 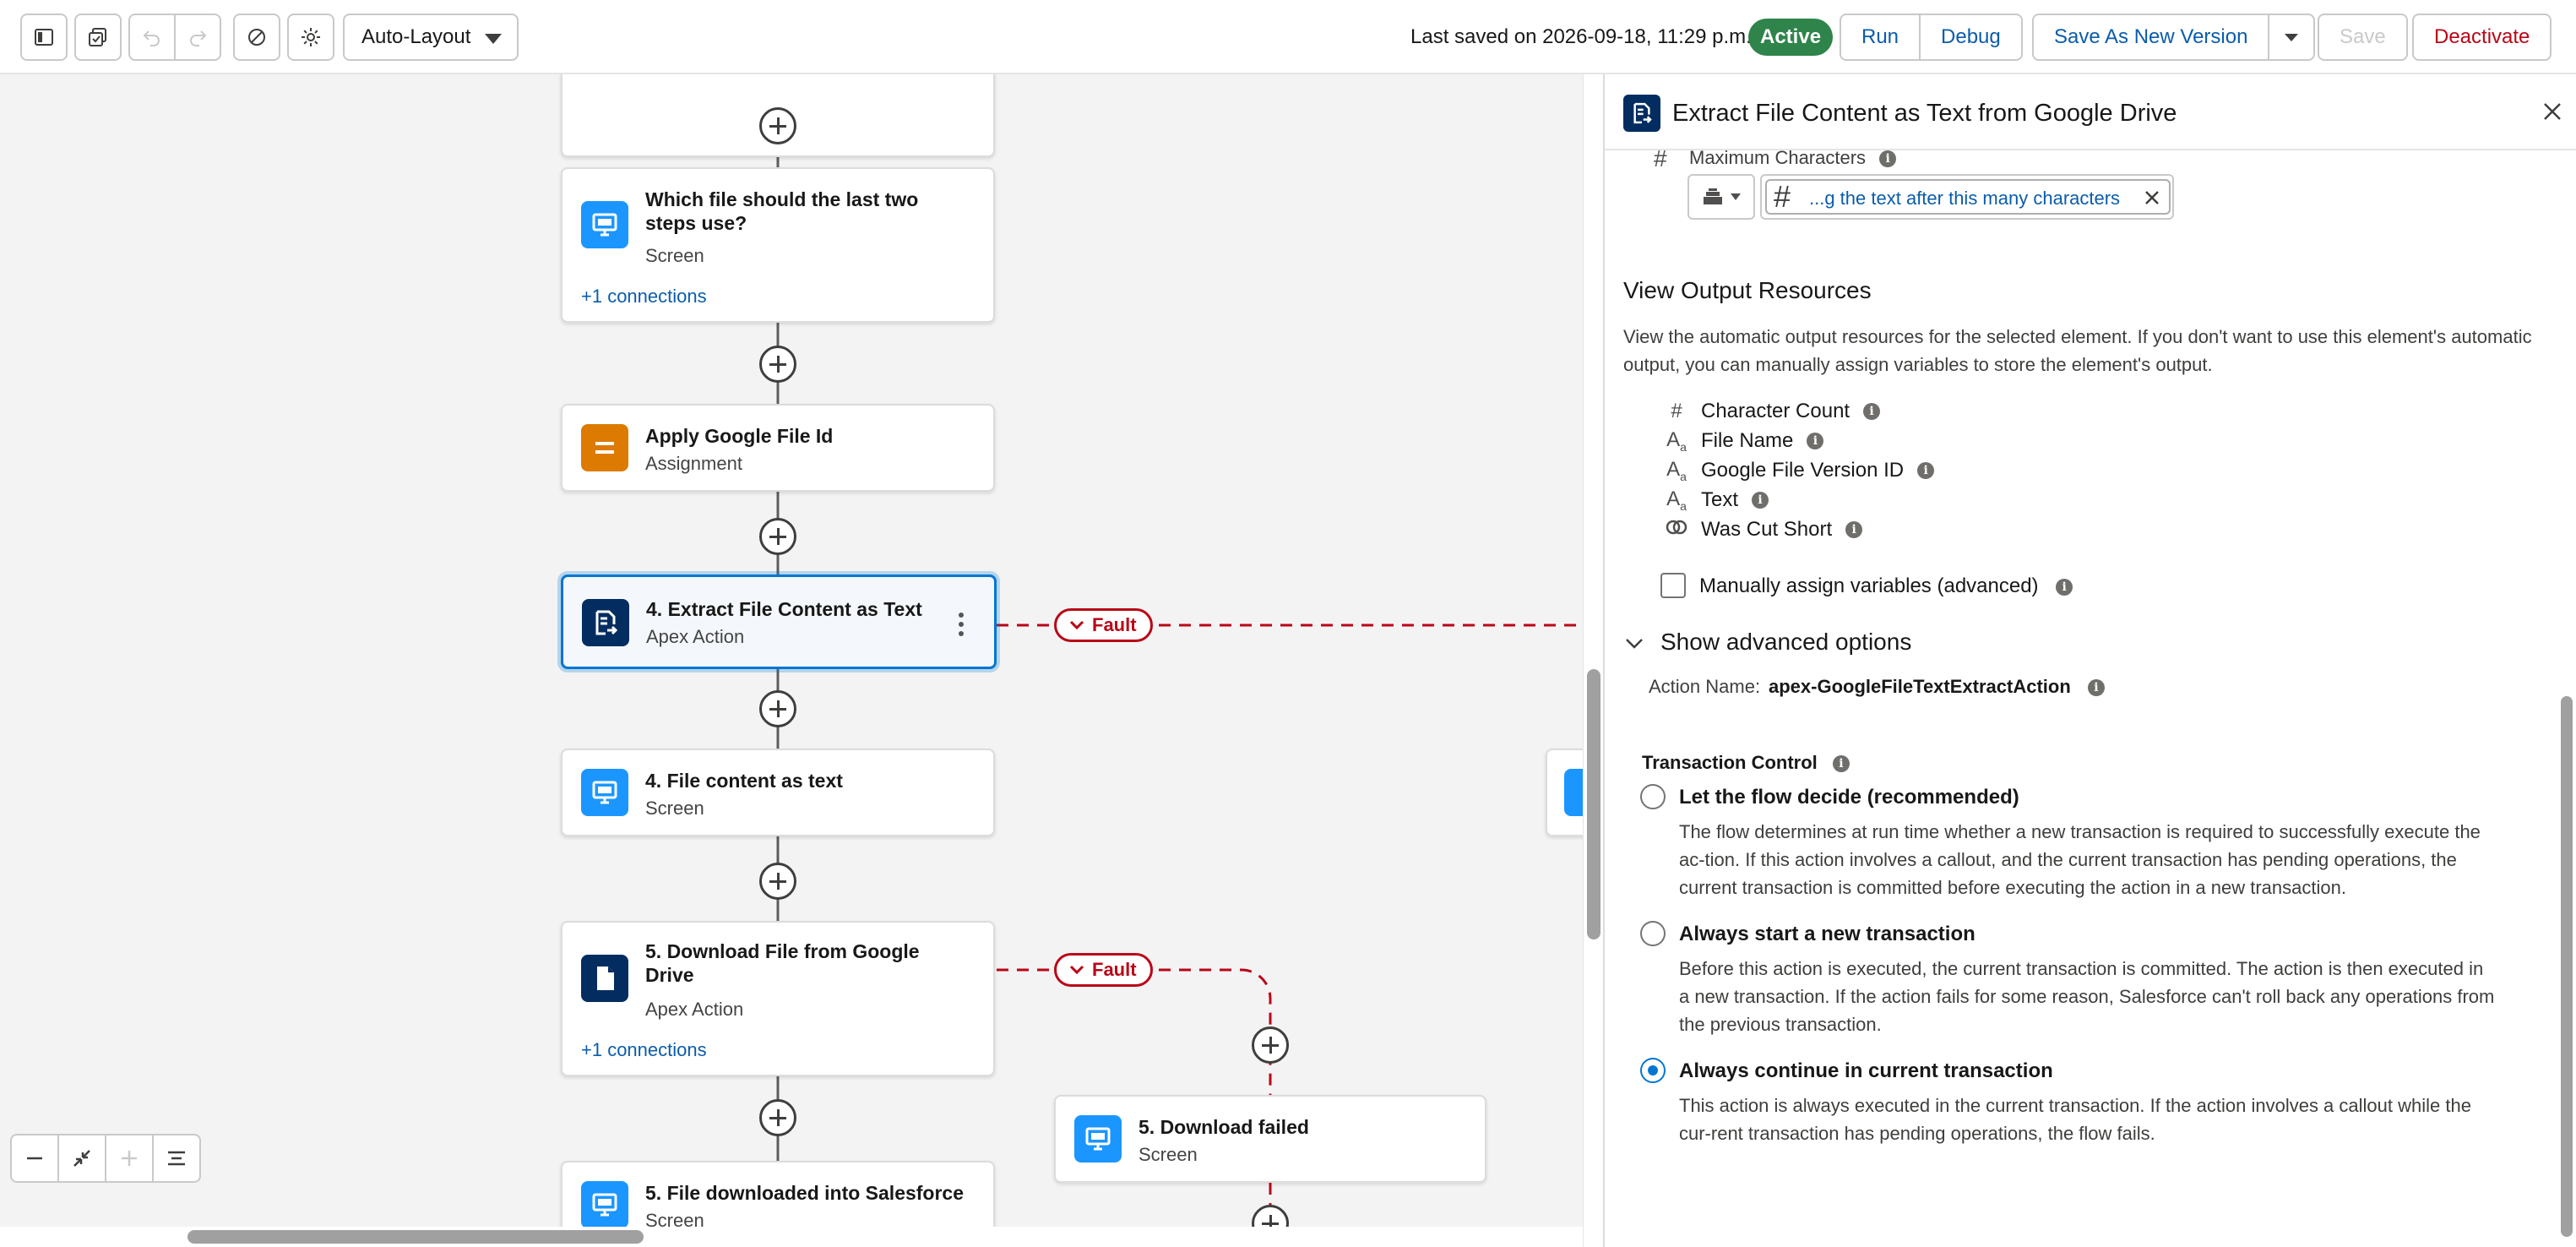 What do you see at coordinates (782, 963) in the screenshot?
I see `node-title: 5. Download File from Google Drive` at bounding box center [782, 963].